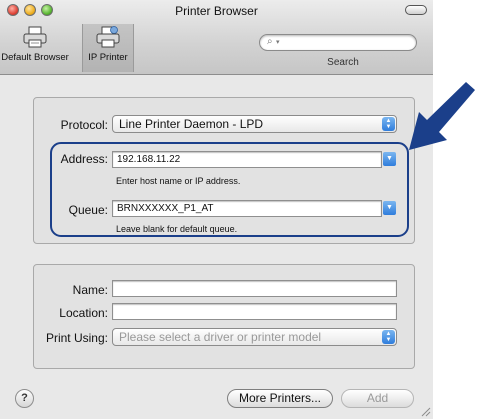 The width and height of the screenshot is (479, 419). What do you see at coordinates (426, 412) in the screenshot?
I see `resize-grip-icon` at bounding box center [426, 412].